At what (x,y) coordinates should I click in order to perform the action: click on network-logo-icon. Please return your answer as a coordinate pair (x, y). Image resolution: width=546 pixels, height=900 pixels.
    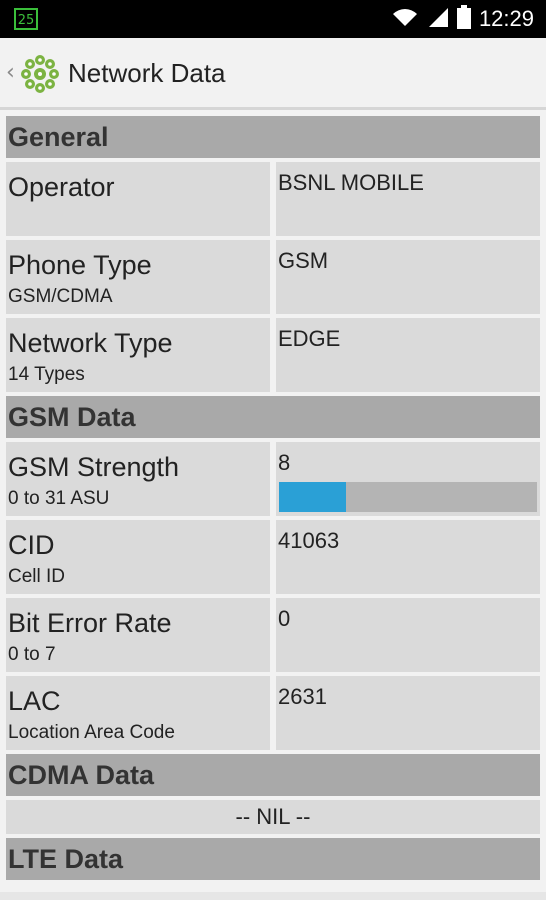
    Looking at the image, I should click on (40, 74).